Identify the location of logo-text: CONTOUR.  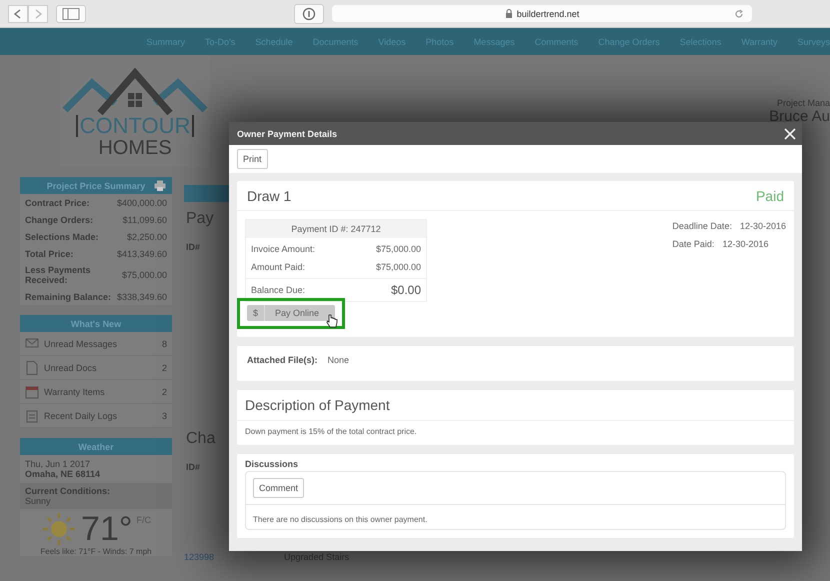
(135, 126).